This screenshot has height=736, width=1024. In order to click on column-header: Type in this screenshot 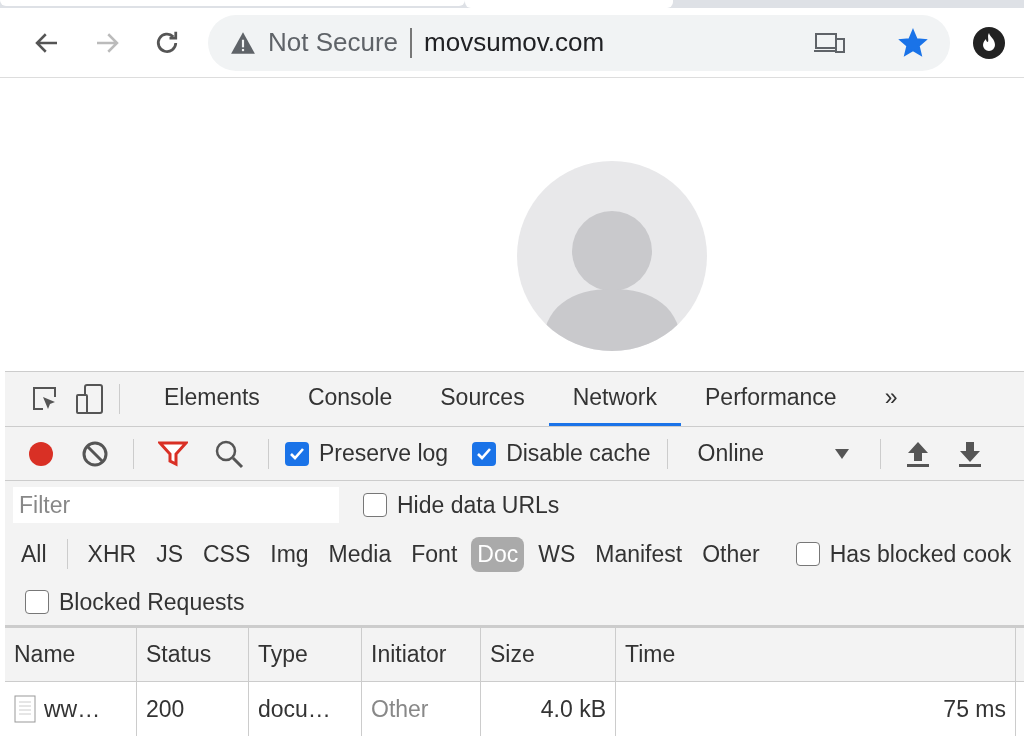, I will do `click(305, 655)`.